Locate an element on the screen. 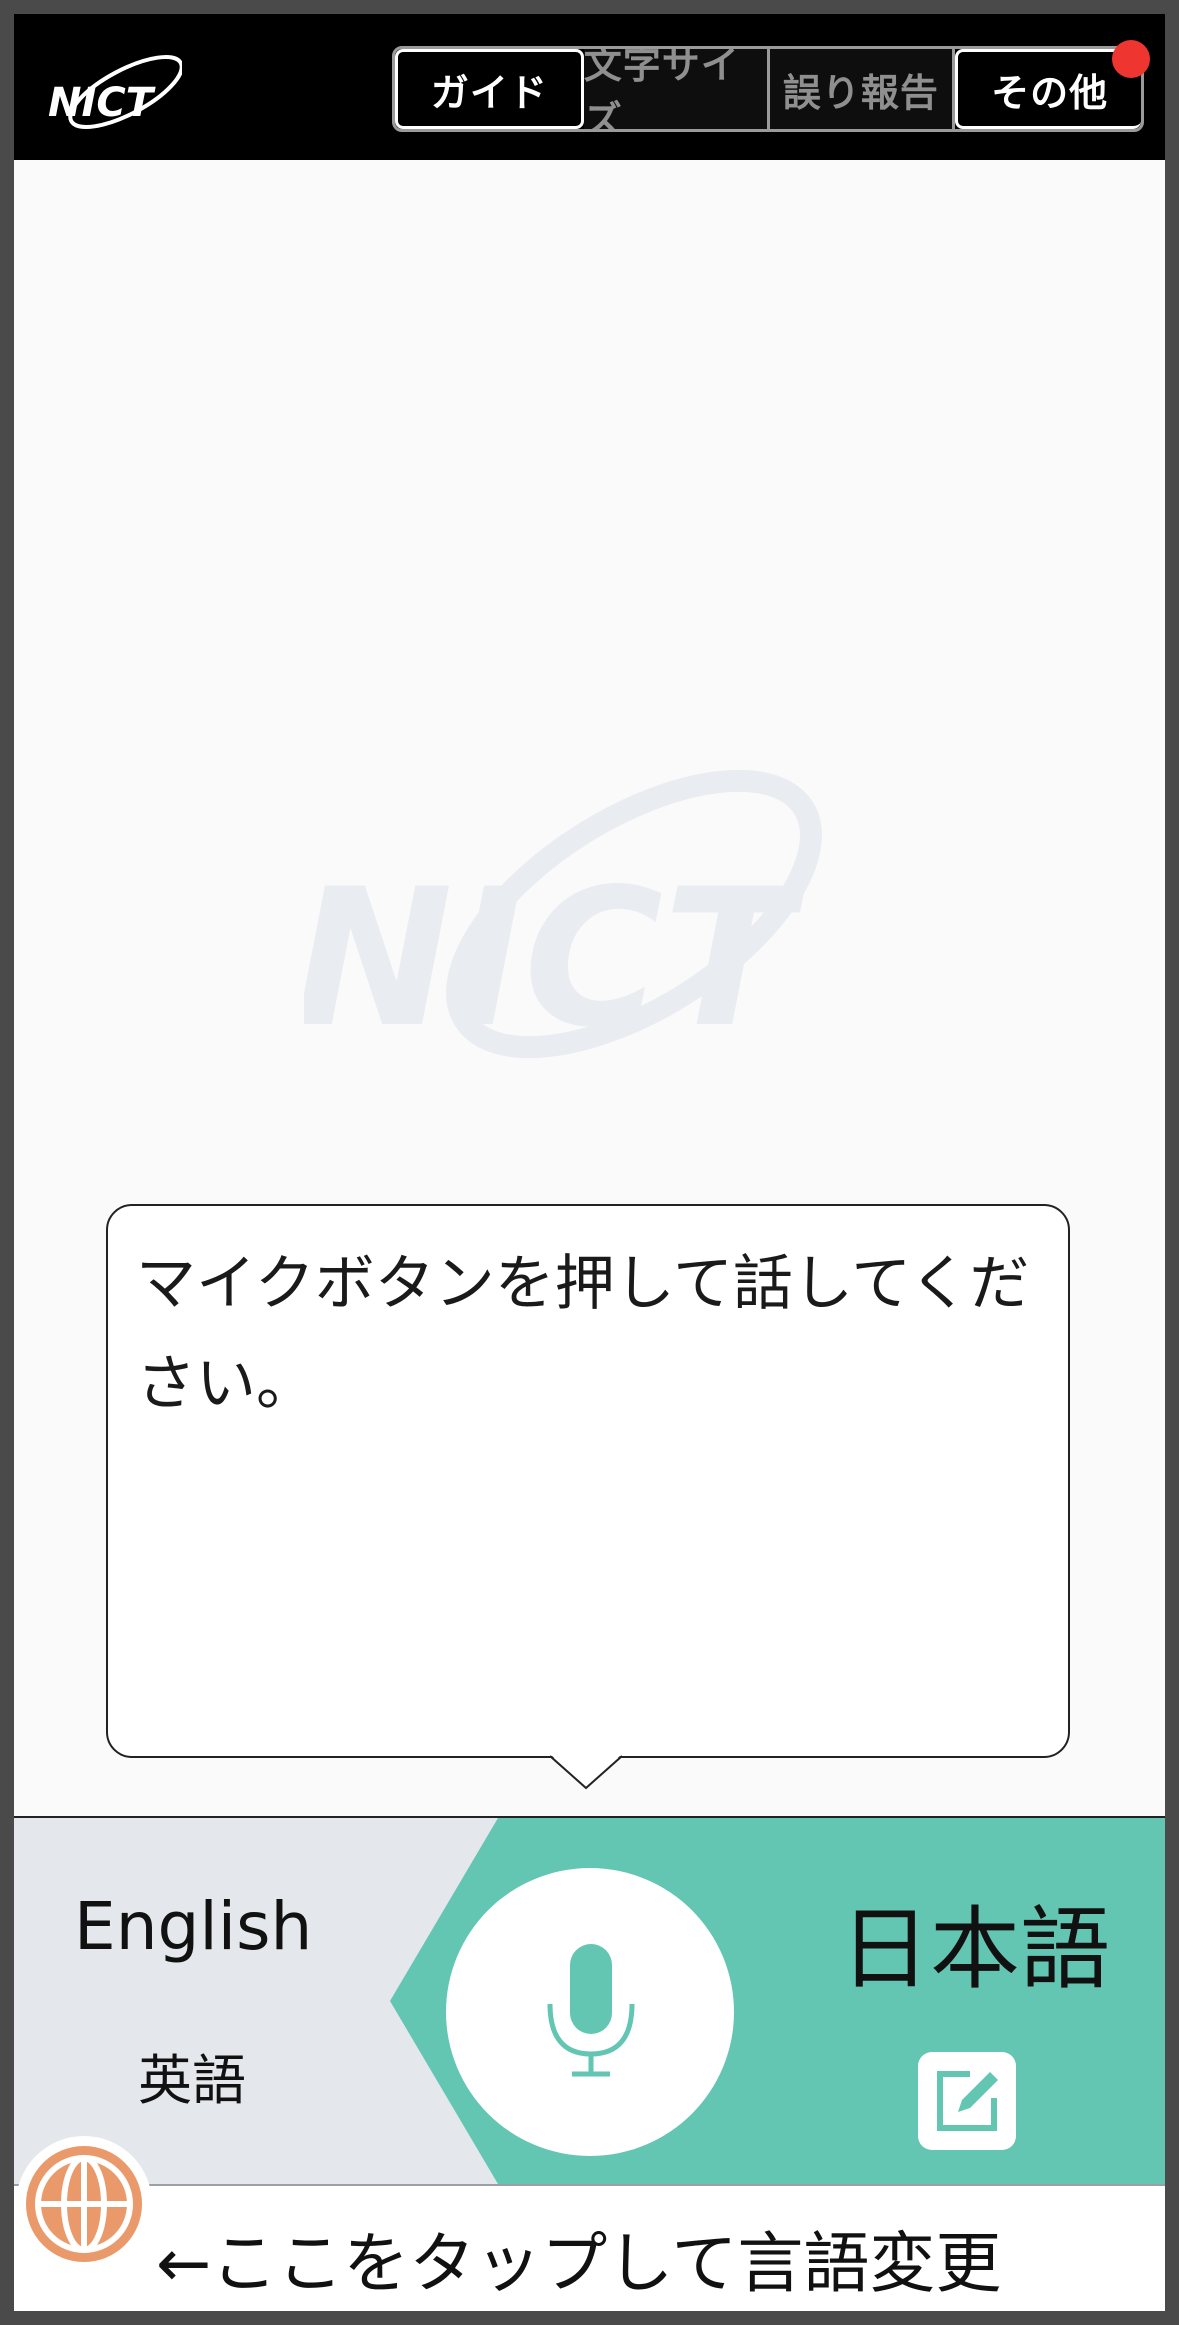  text-size-button: 文字サイズ is located at coordinates (676, 89).